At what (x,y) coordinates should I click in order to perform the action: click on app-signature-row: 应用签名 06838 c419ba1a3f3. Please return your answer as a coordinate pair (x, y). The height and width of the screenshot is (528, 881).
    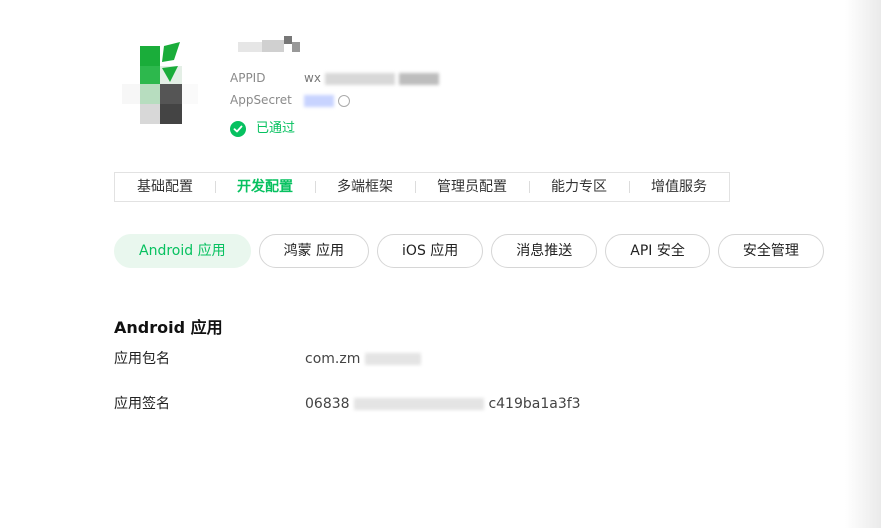
    Looking at the image, I should click on (364, 404).